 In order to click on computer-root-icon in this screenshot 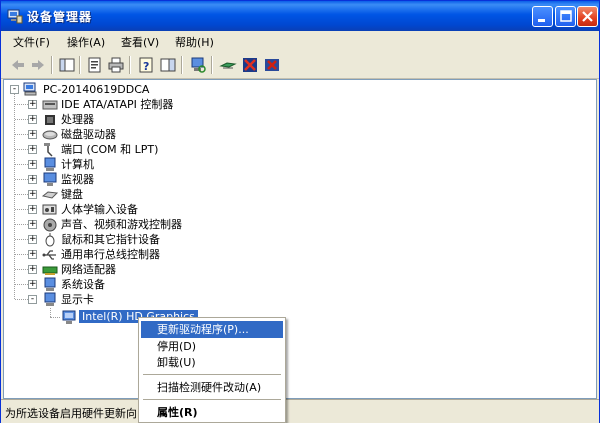, I will do `click(30, 89)`.